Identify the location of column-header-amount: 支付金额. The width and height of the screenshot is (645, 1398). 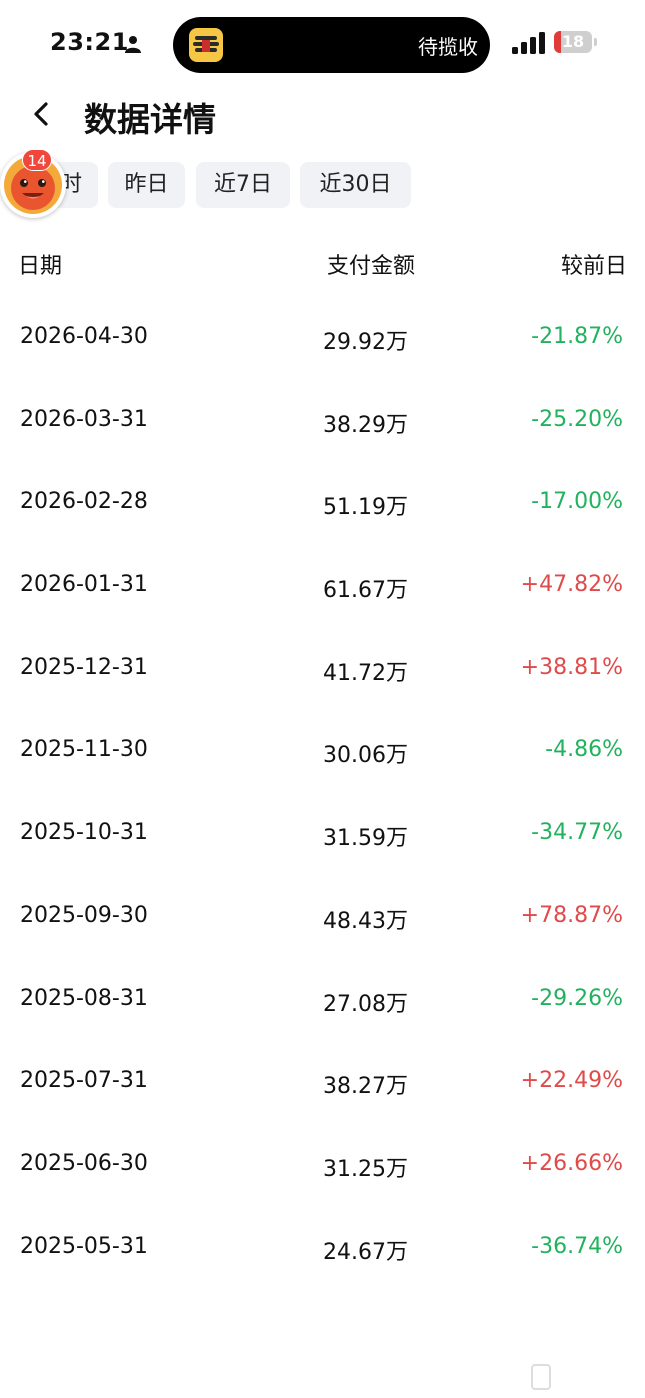
(371, 264).